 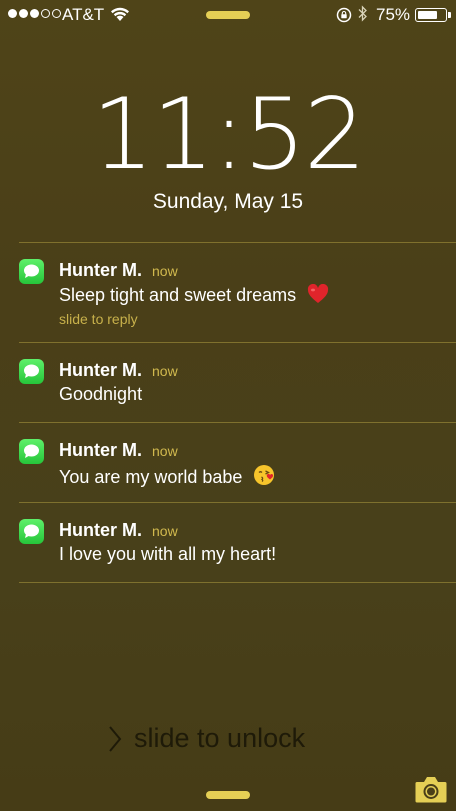 What do you see at coordinates (228, 795) in the screenshot?
I see `control-center-grabber` at bounding box center [228, 795].